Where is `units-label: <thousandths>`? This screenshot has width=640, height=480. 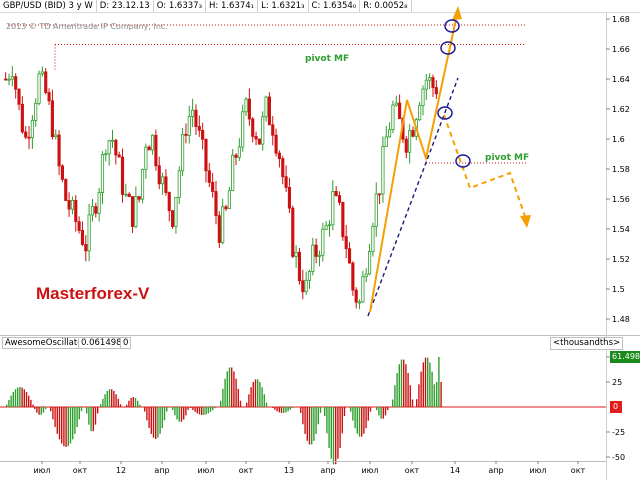 units-label: <thousandths> is located at coordinates (587, 343).